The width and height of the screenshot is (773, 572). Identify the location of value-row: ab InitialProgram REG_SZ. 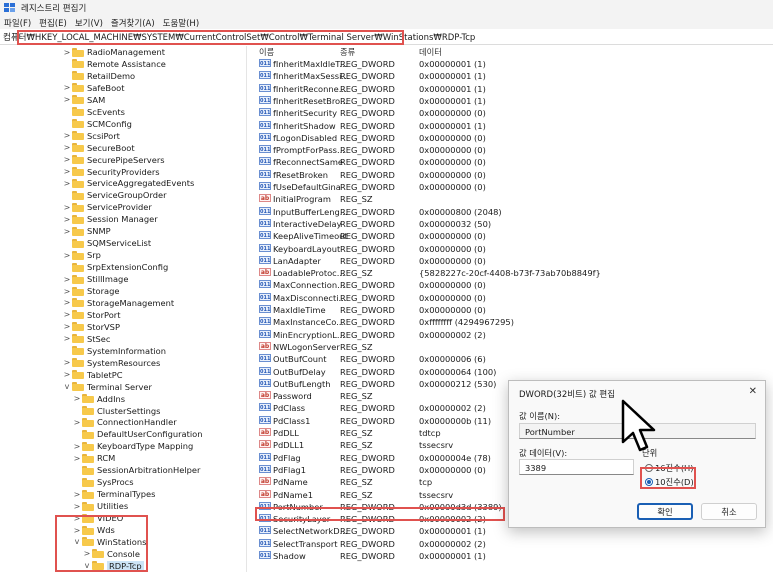
(510, 199).